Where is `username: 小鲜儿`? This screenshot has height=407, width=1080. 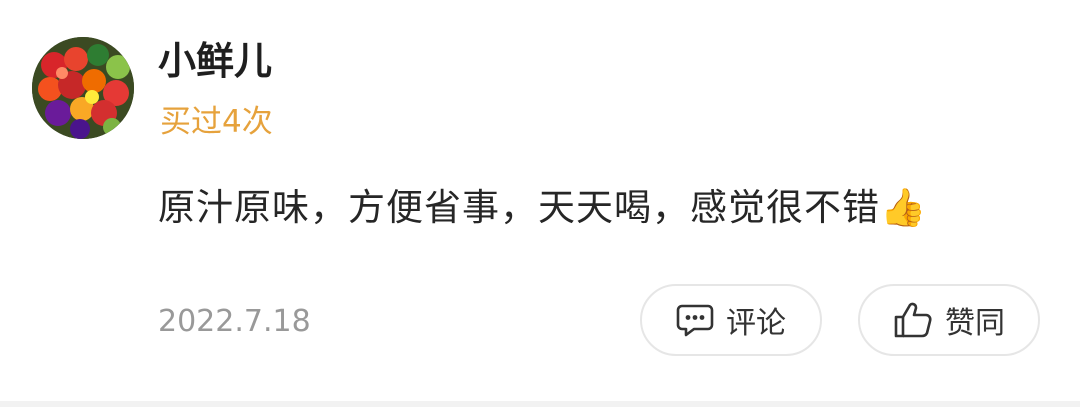
username: 小鲜儿 is located at coordinates (215, 61).